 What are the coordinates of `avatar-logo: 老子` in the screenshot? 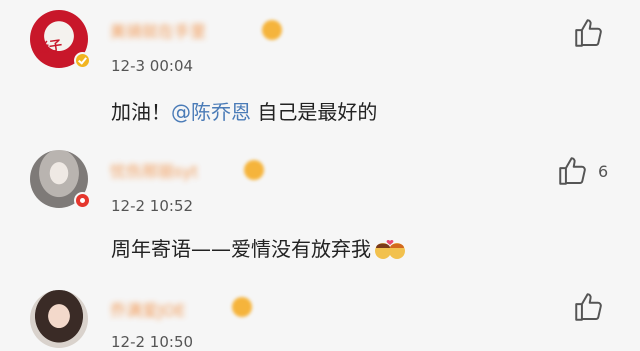 It's located at (49, 47).